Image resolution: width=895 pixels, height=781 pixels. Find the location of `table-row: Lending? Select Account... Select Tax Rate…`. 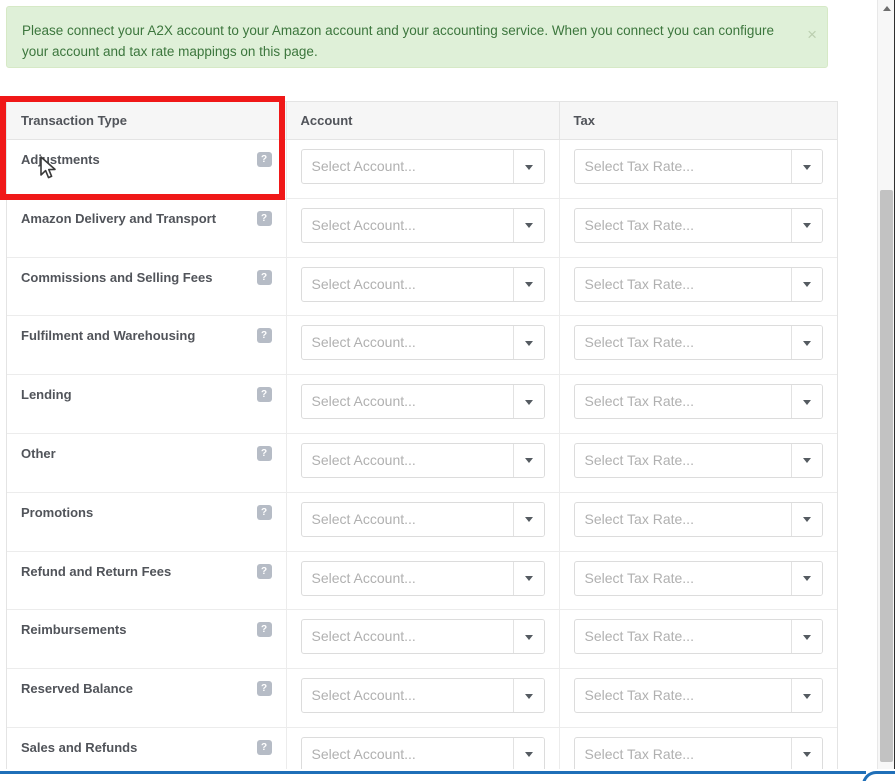

table-row: Lending? Select Account... Select Tax Rate… is located at coordinates (422, 404).